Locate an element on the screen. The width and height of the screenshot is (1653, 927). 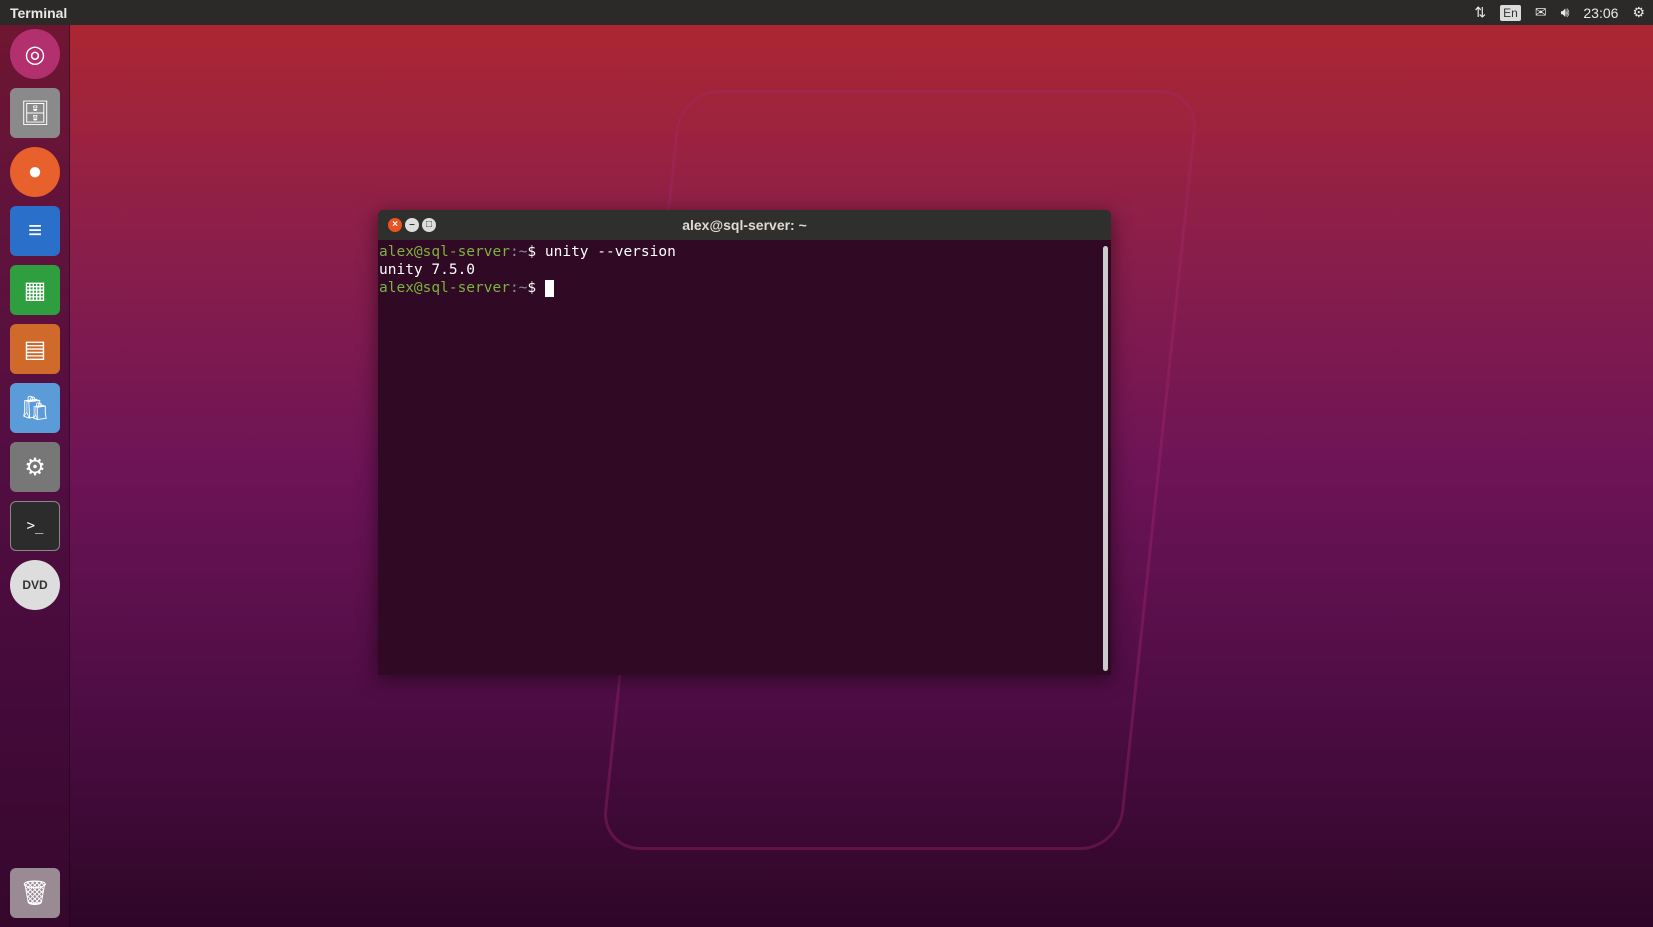
trash-icon: 🗑︎ is located at coordinates (35, 893).